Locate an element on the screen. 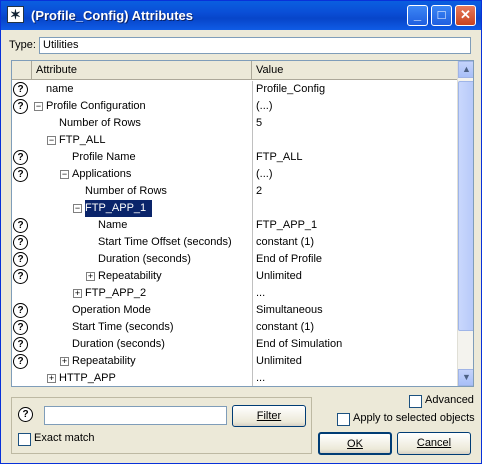  scrollbar-thumb is located at coordinates (465, 206).